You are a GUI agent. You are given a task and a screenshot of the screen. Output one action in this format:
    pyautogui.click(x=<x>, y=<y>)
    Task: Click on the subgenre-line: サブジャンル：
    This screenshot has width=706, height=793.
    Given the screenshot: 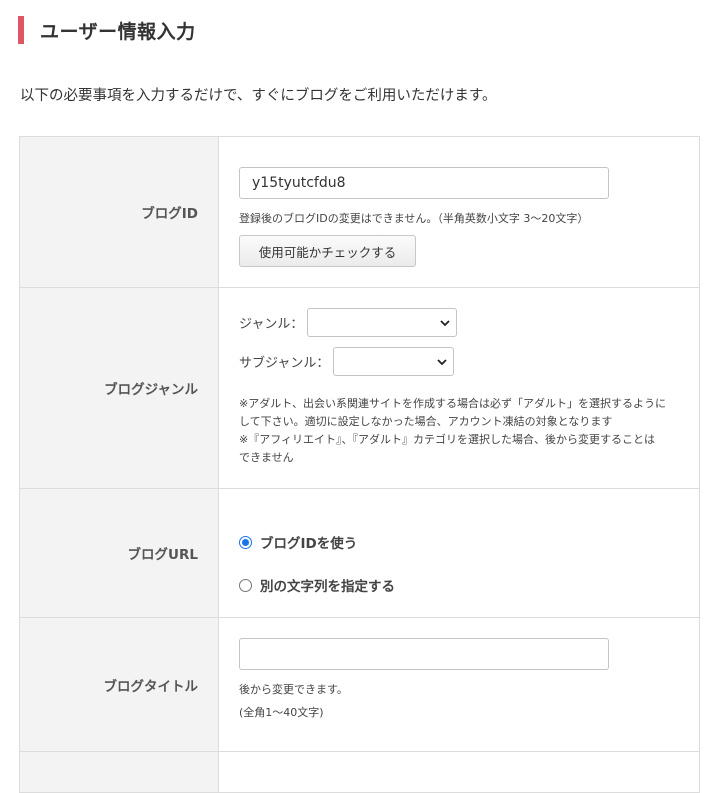 What is the action you would take?
    pyautogui.click(x=347, y=361)
    